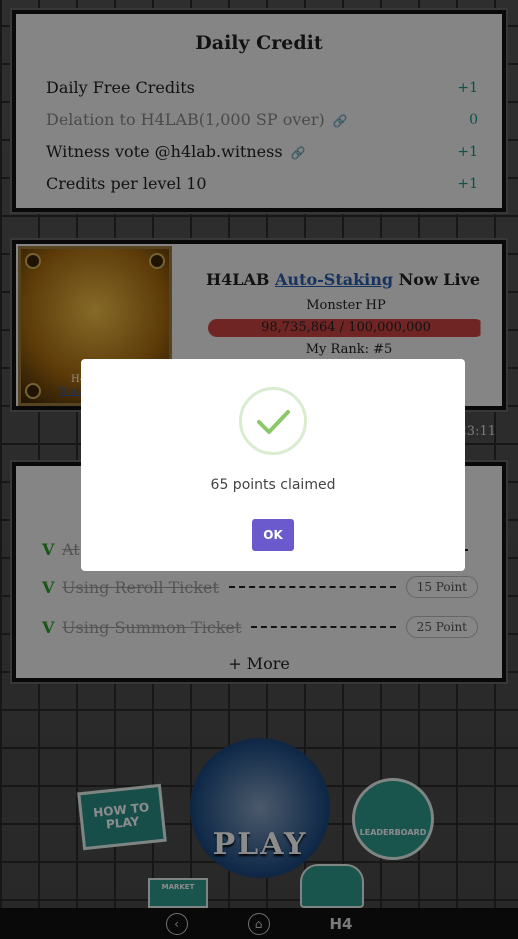 The height and width of the screenshot is (939, 518). Describe the element at coordinates (273, 421) in the screenshot. I see `success-check-icon` at that location.